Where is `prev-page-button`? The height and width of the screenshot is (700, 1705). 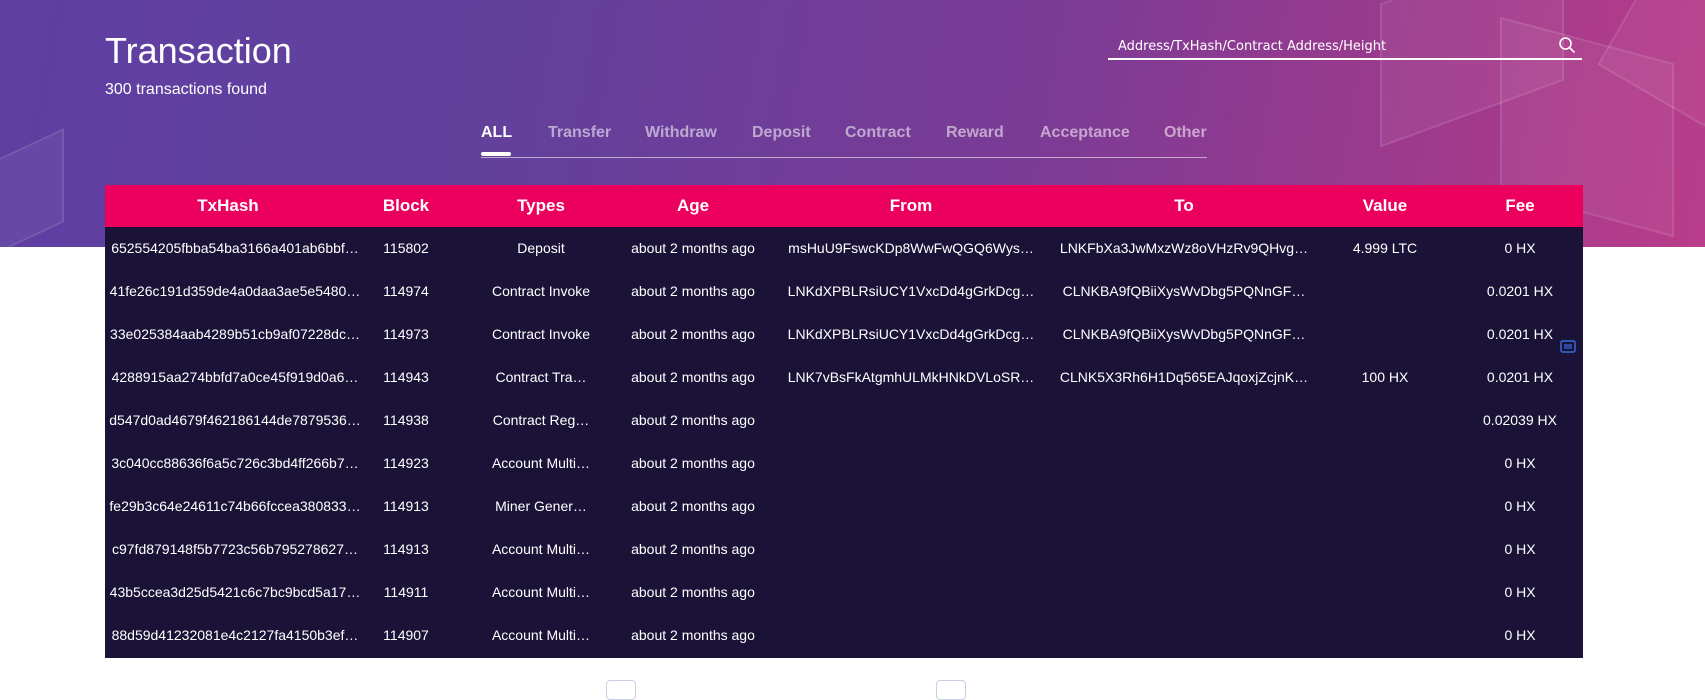 prev-page-button is located at coordinates (621, 690).